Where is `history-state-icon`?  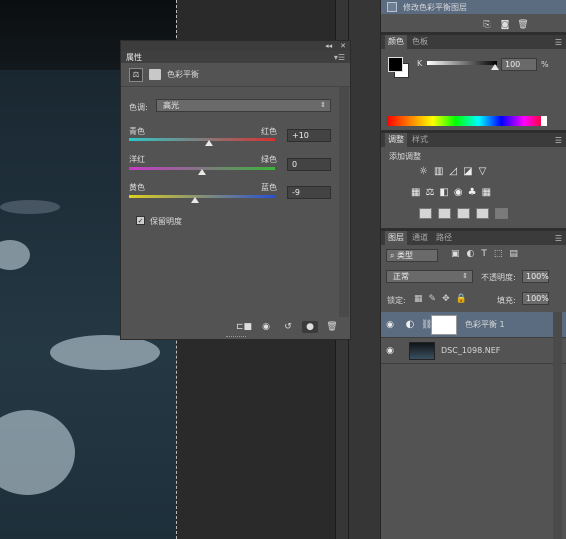
history-state-icon is located at coordinates (392, 7).